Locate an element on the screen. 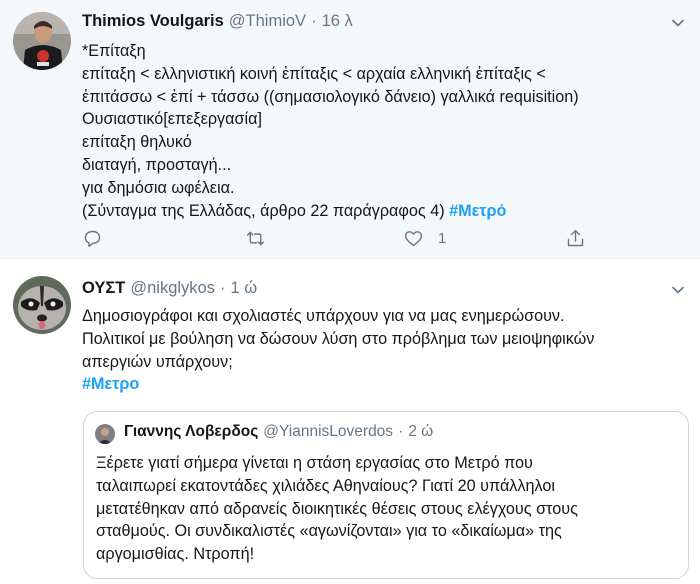  share-button is located at coordinates (575, 238).